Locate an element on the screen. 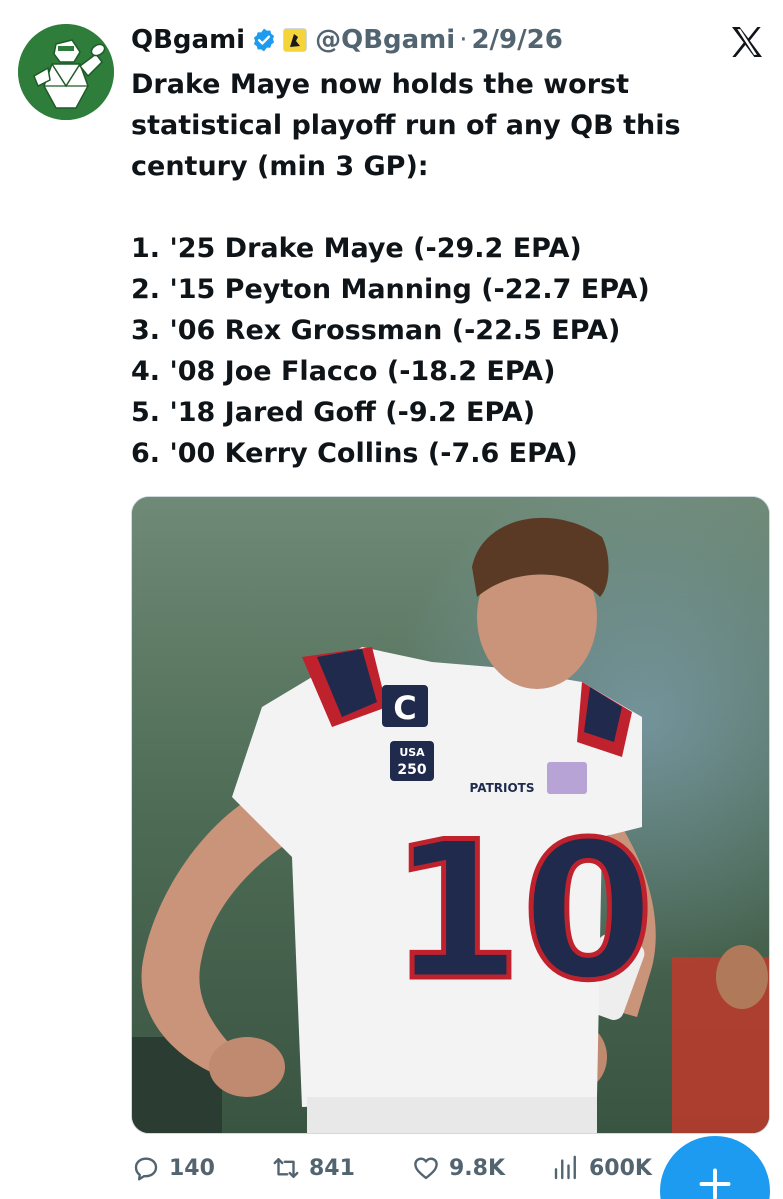 The image size is (783, 1199). repost-icon is located at coordinates (286, 1168).